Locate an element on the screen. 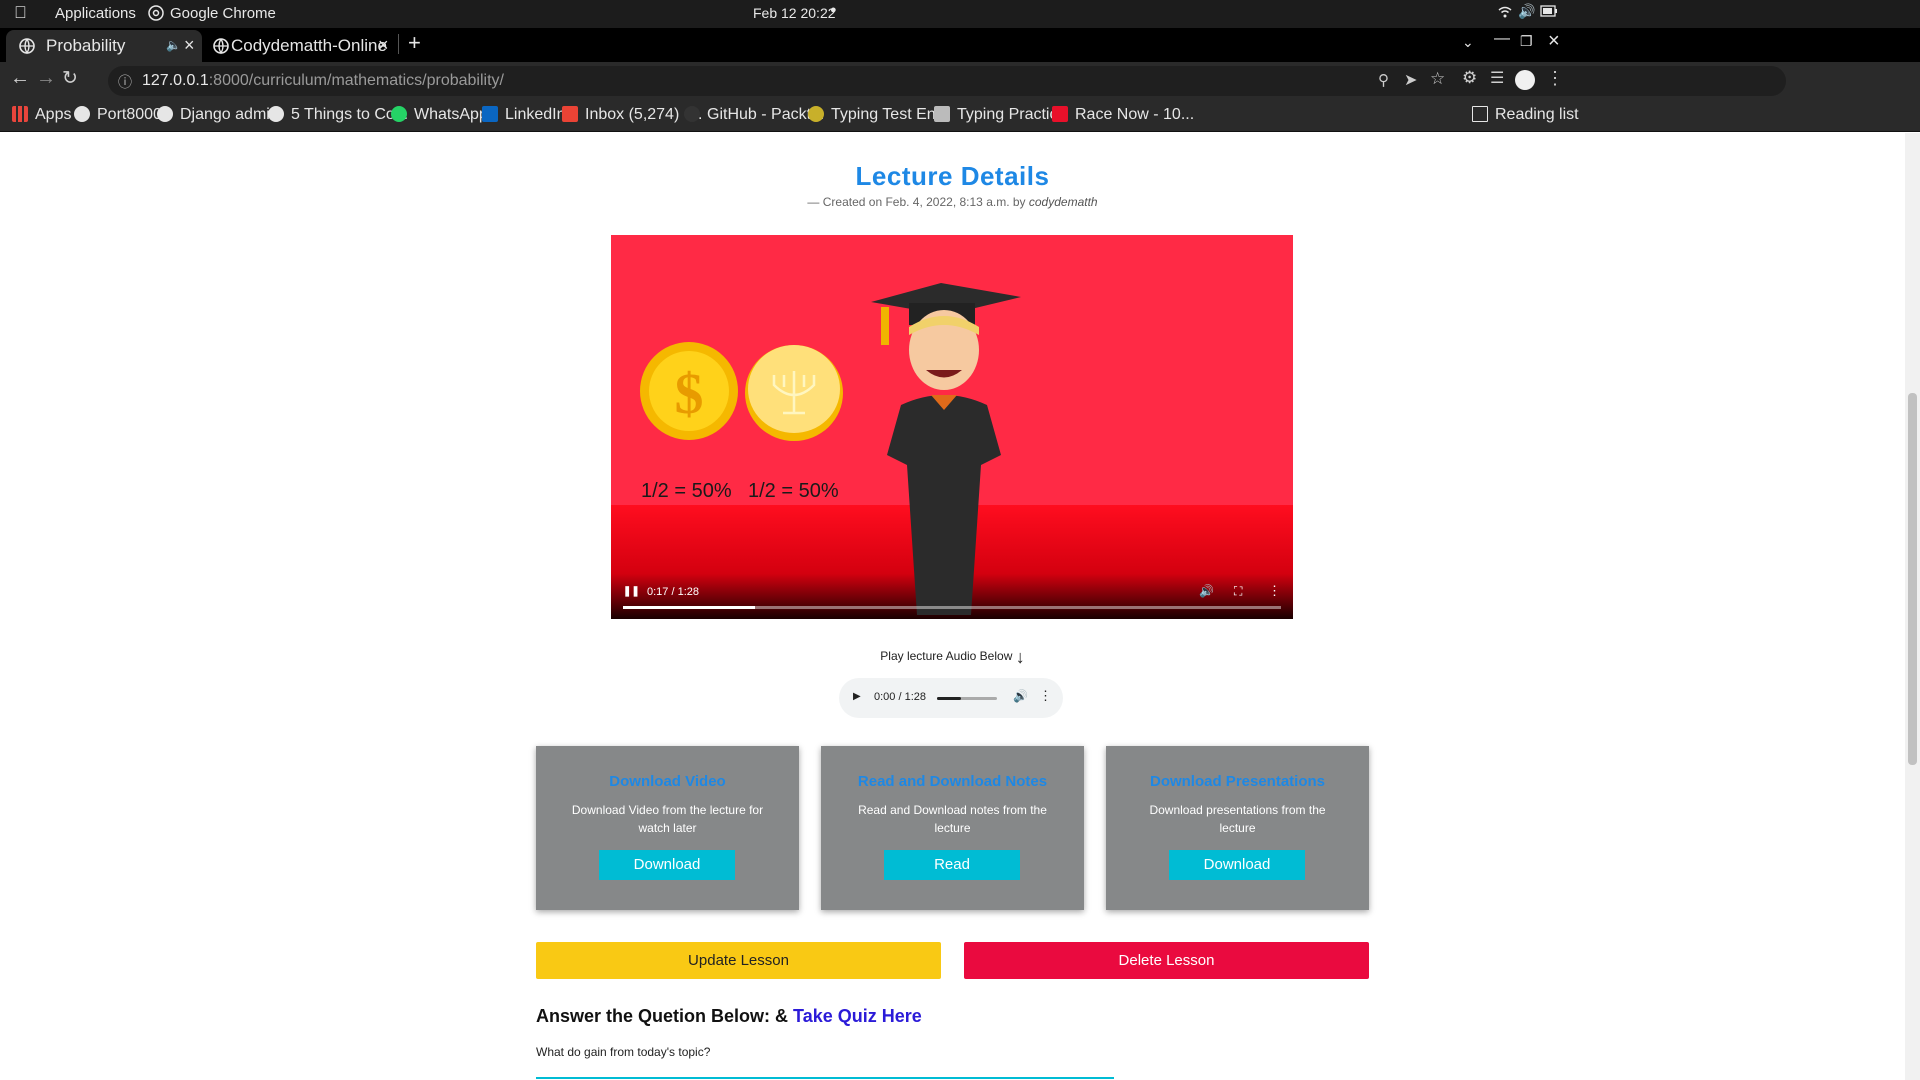 The image size is (1920, 1080). answer-input is located at coordinates (825, 1078).